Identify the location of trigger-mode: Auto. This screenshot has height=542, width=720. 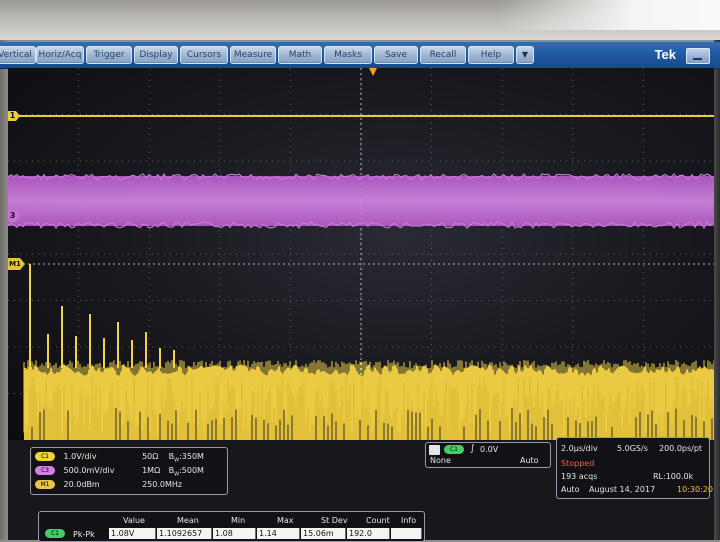
(529, 460).